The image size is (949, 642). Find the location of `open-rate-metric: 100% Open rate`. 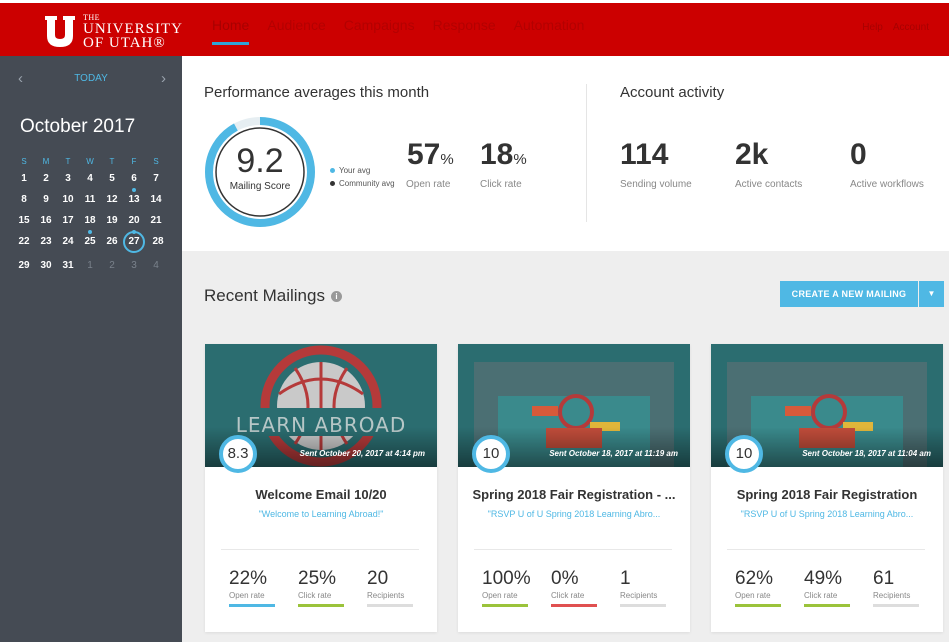

open-rate-metric: 100% Open rate is located at coordinates (506, 587).